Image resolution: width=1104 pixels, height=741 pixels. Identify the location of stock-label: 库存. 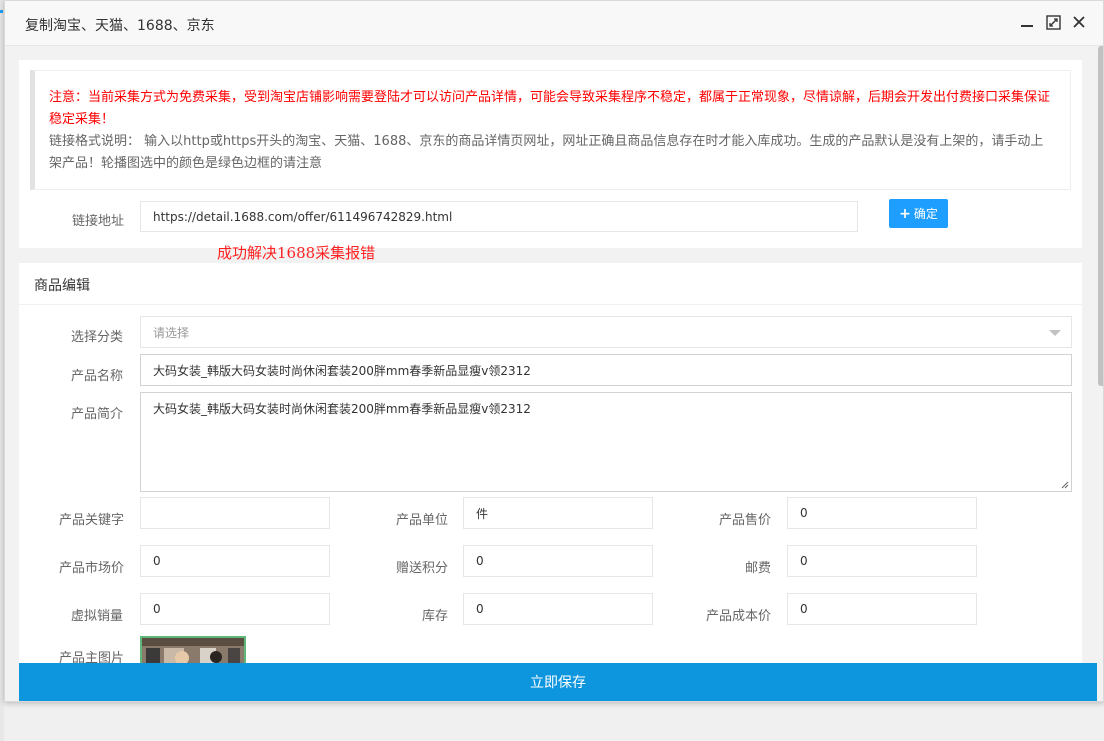
(435, 616).